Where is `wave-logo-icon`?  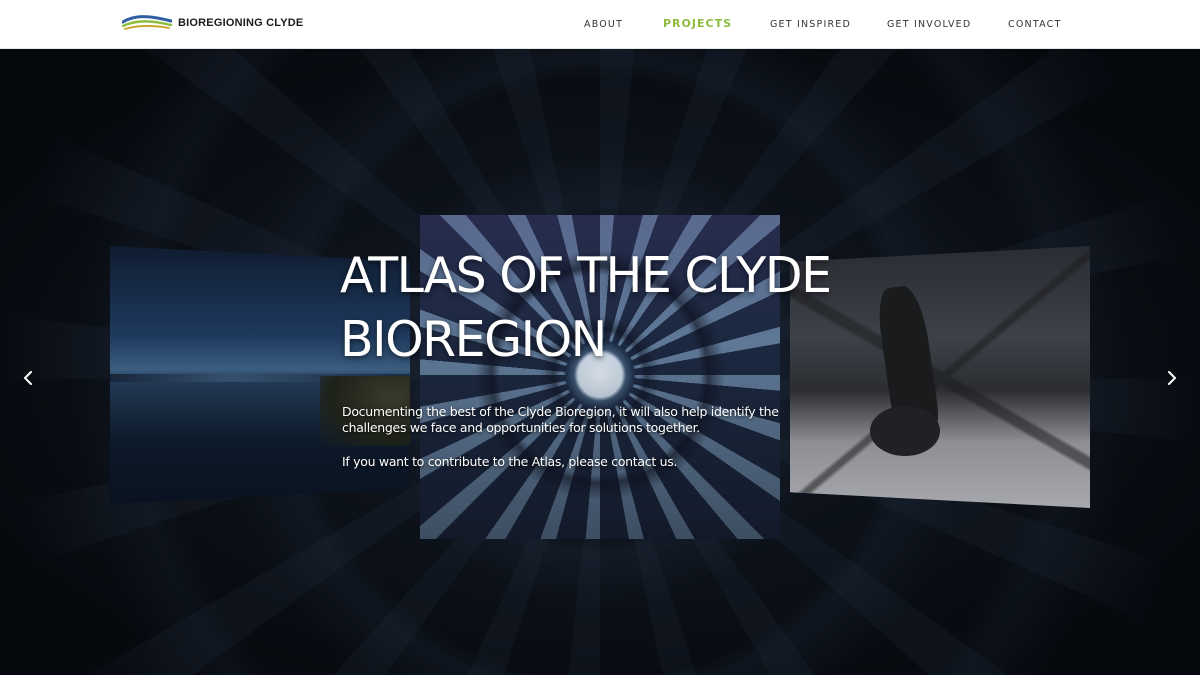
wave-logo-icon is located at coordinates (147, 22).